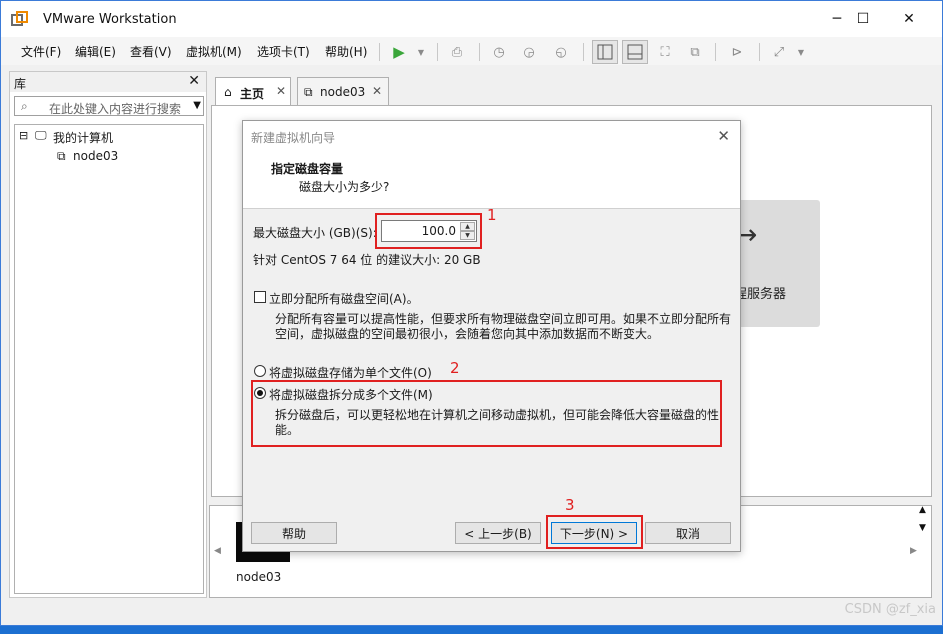 This screenshot has width=943, height=634. I want to click on tree-collapse-toggle: ⊟, so click(23, 135).